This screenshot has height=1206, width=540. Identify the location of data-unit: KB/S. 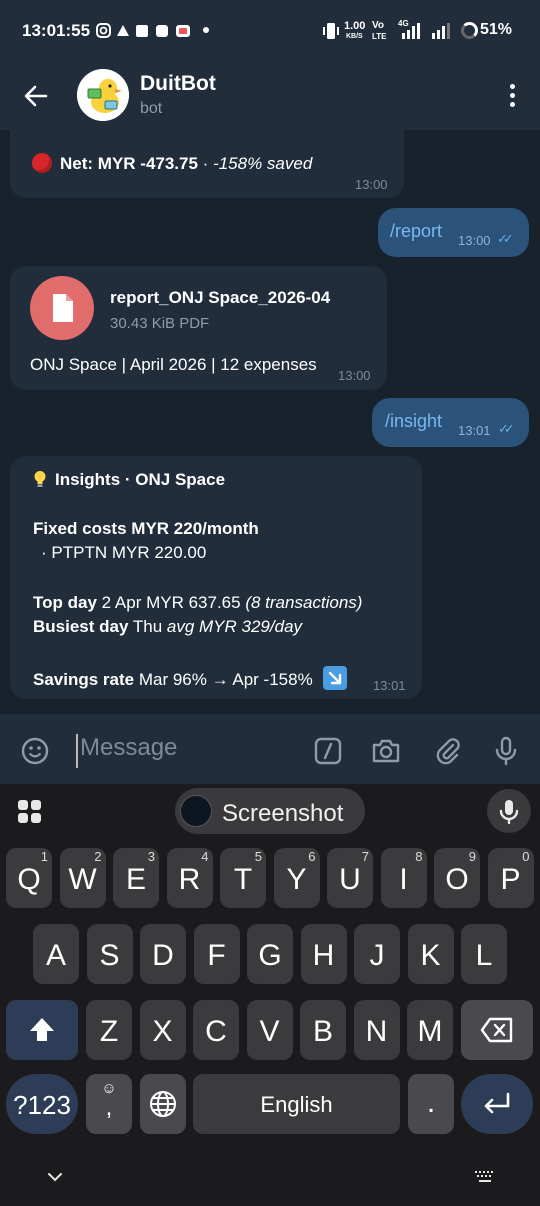
(354, 36).